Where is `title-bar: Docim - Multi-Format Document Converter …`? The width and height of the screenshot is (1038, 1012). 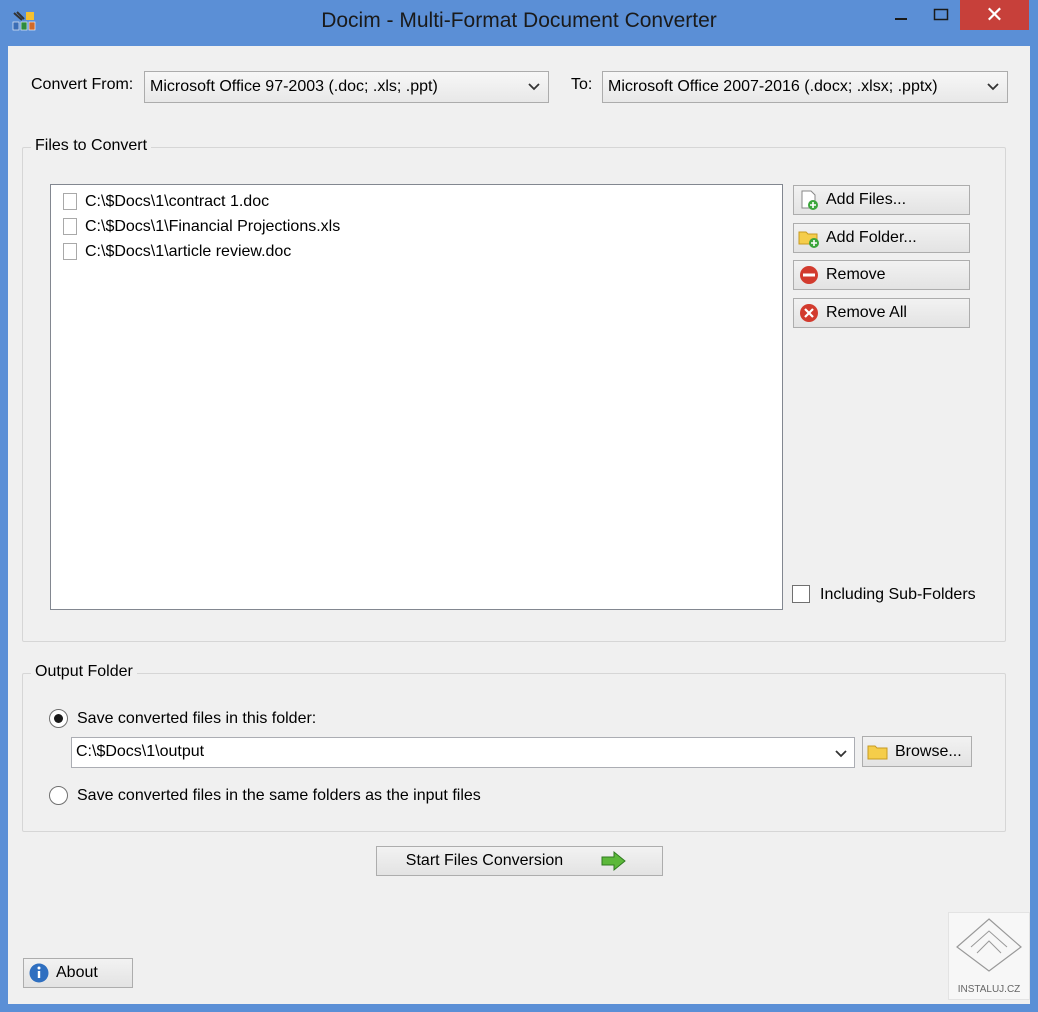 title-bar: Docim - Multi-Format Document Converter … is located at coordinates (519, 23).